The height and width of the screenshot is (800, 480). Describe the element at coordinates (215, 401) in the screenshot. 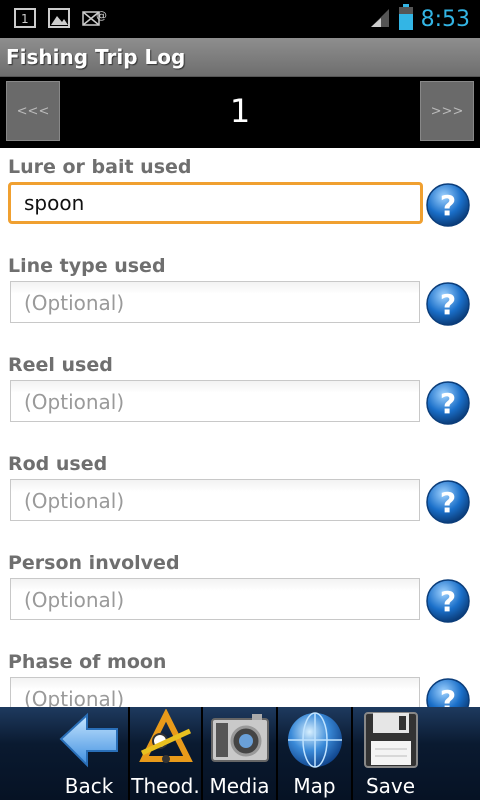

I see `reel-input: (Optional)` at that location.